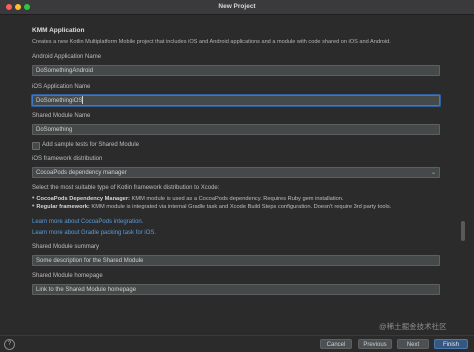  Describe the element at coordinates (463, 231) in the screenshot. I see `vertical-scrollbar` at that location.